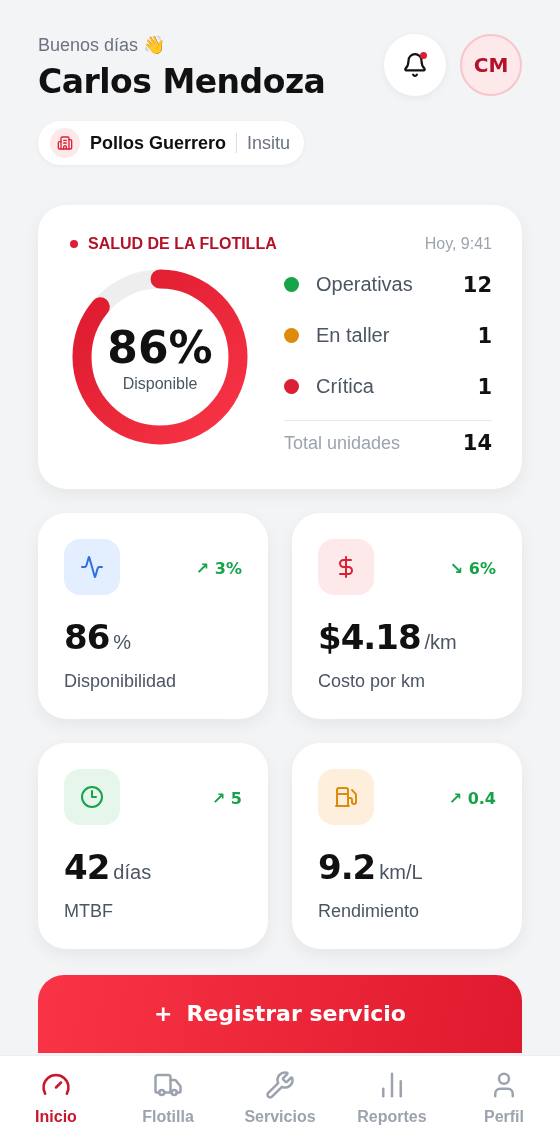  What do you see at coordinates (345, 386) in the screenshot?
I see `status-label: Crítica` at bounding box center [345, 386].